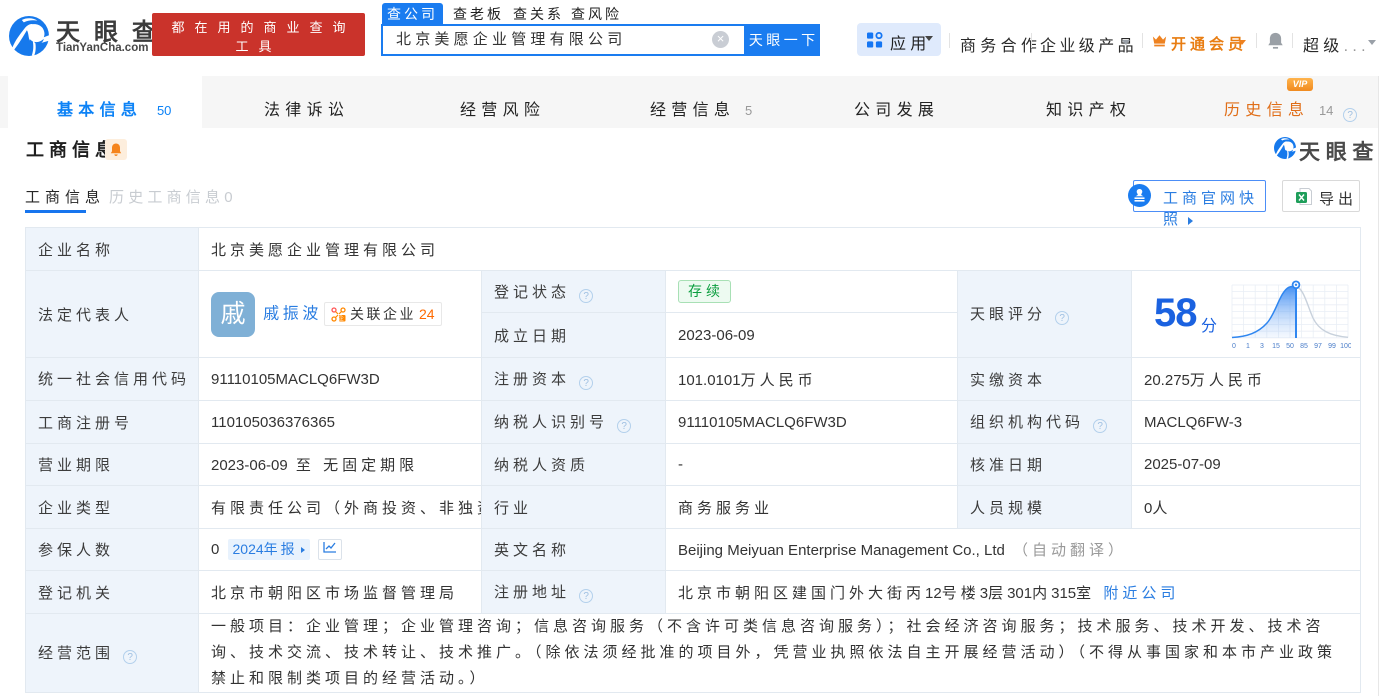  I want to click on svg-text: 97, so click(1318, 346).